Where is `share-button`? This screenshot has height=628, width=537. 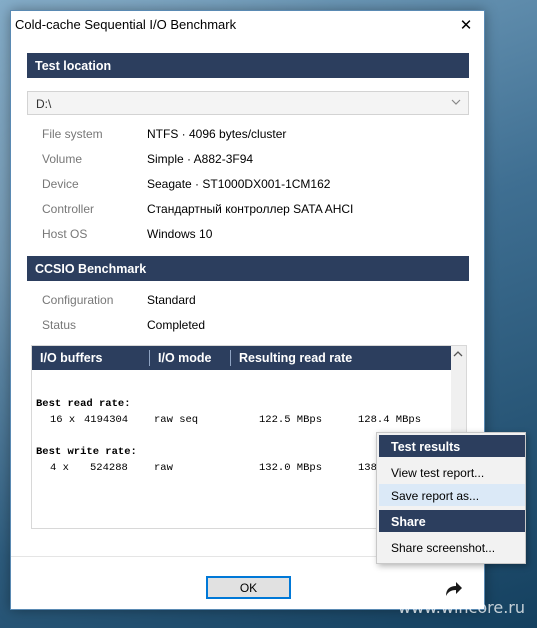
share-button is located at coordinates (453, 588).